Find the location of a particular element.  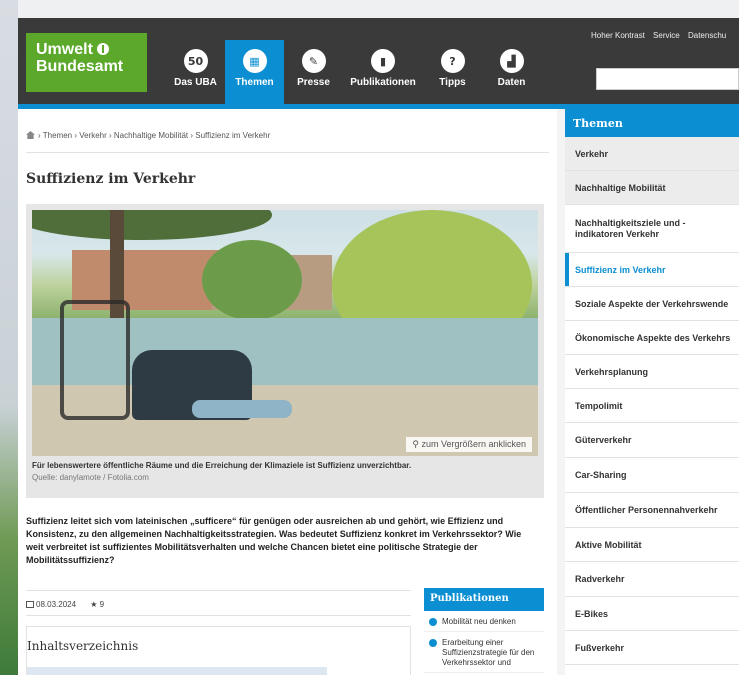

nav-label: Daten is located at coordinates (511, 82).